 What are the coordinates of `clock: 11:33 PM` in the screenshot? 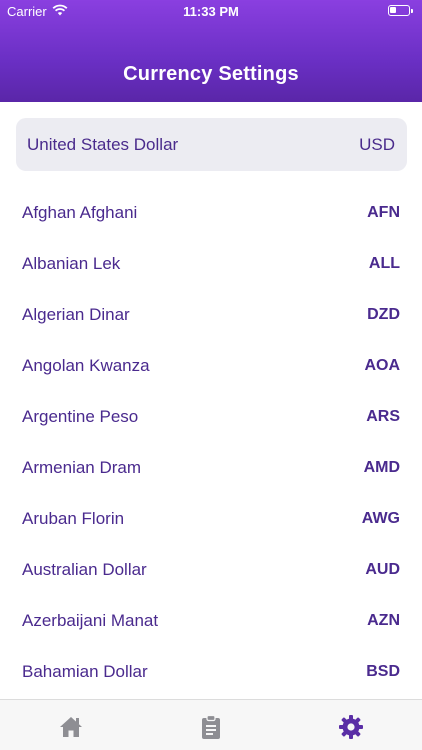 It's located at (211, 11).